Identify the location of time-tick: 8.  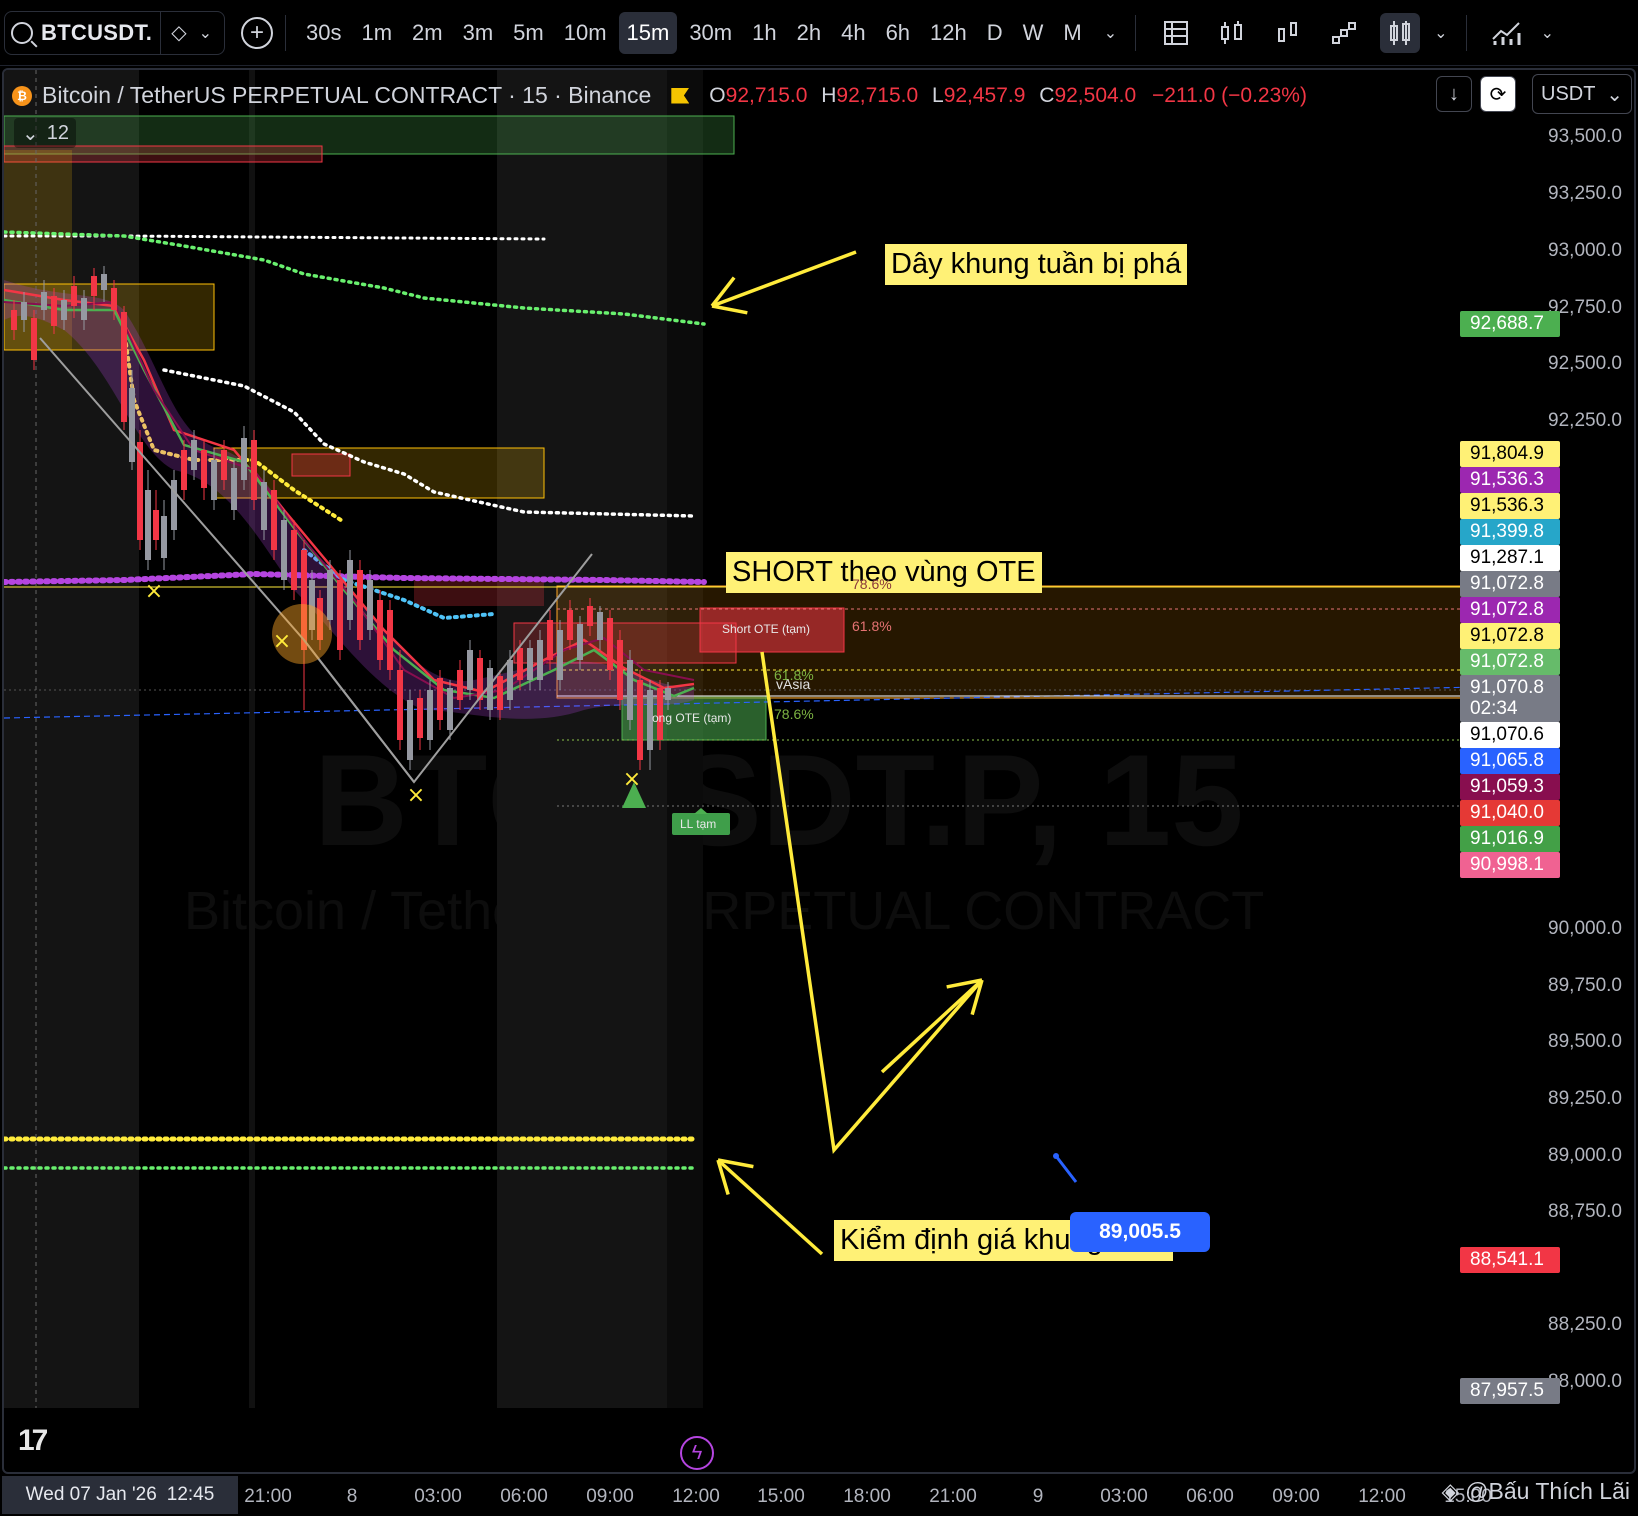
(352, 1496).